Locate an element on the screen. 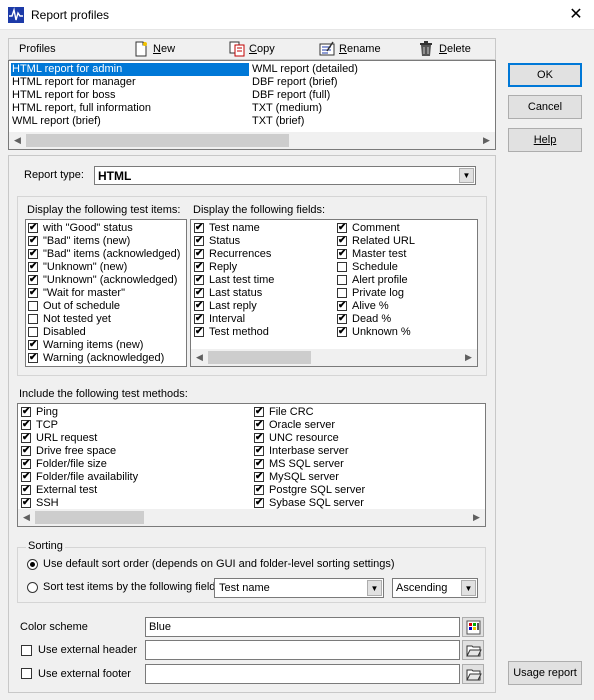 This screenshot has width=594, height=700. close-window-button: ✕ is located at coordinates (576, 15).